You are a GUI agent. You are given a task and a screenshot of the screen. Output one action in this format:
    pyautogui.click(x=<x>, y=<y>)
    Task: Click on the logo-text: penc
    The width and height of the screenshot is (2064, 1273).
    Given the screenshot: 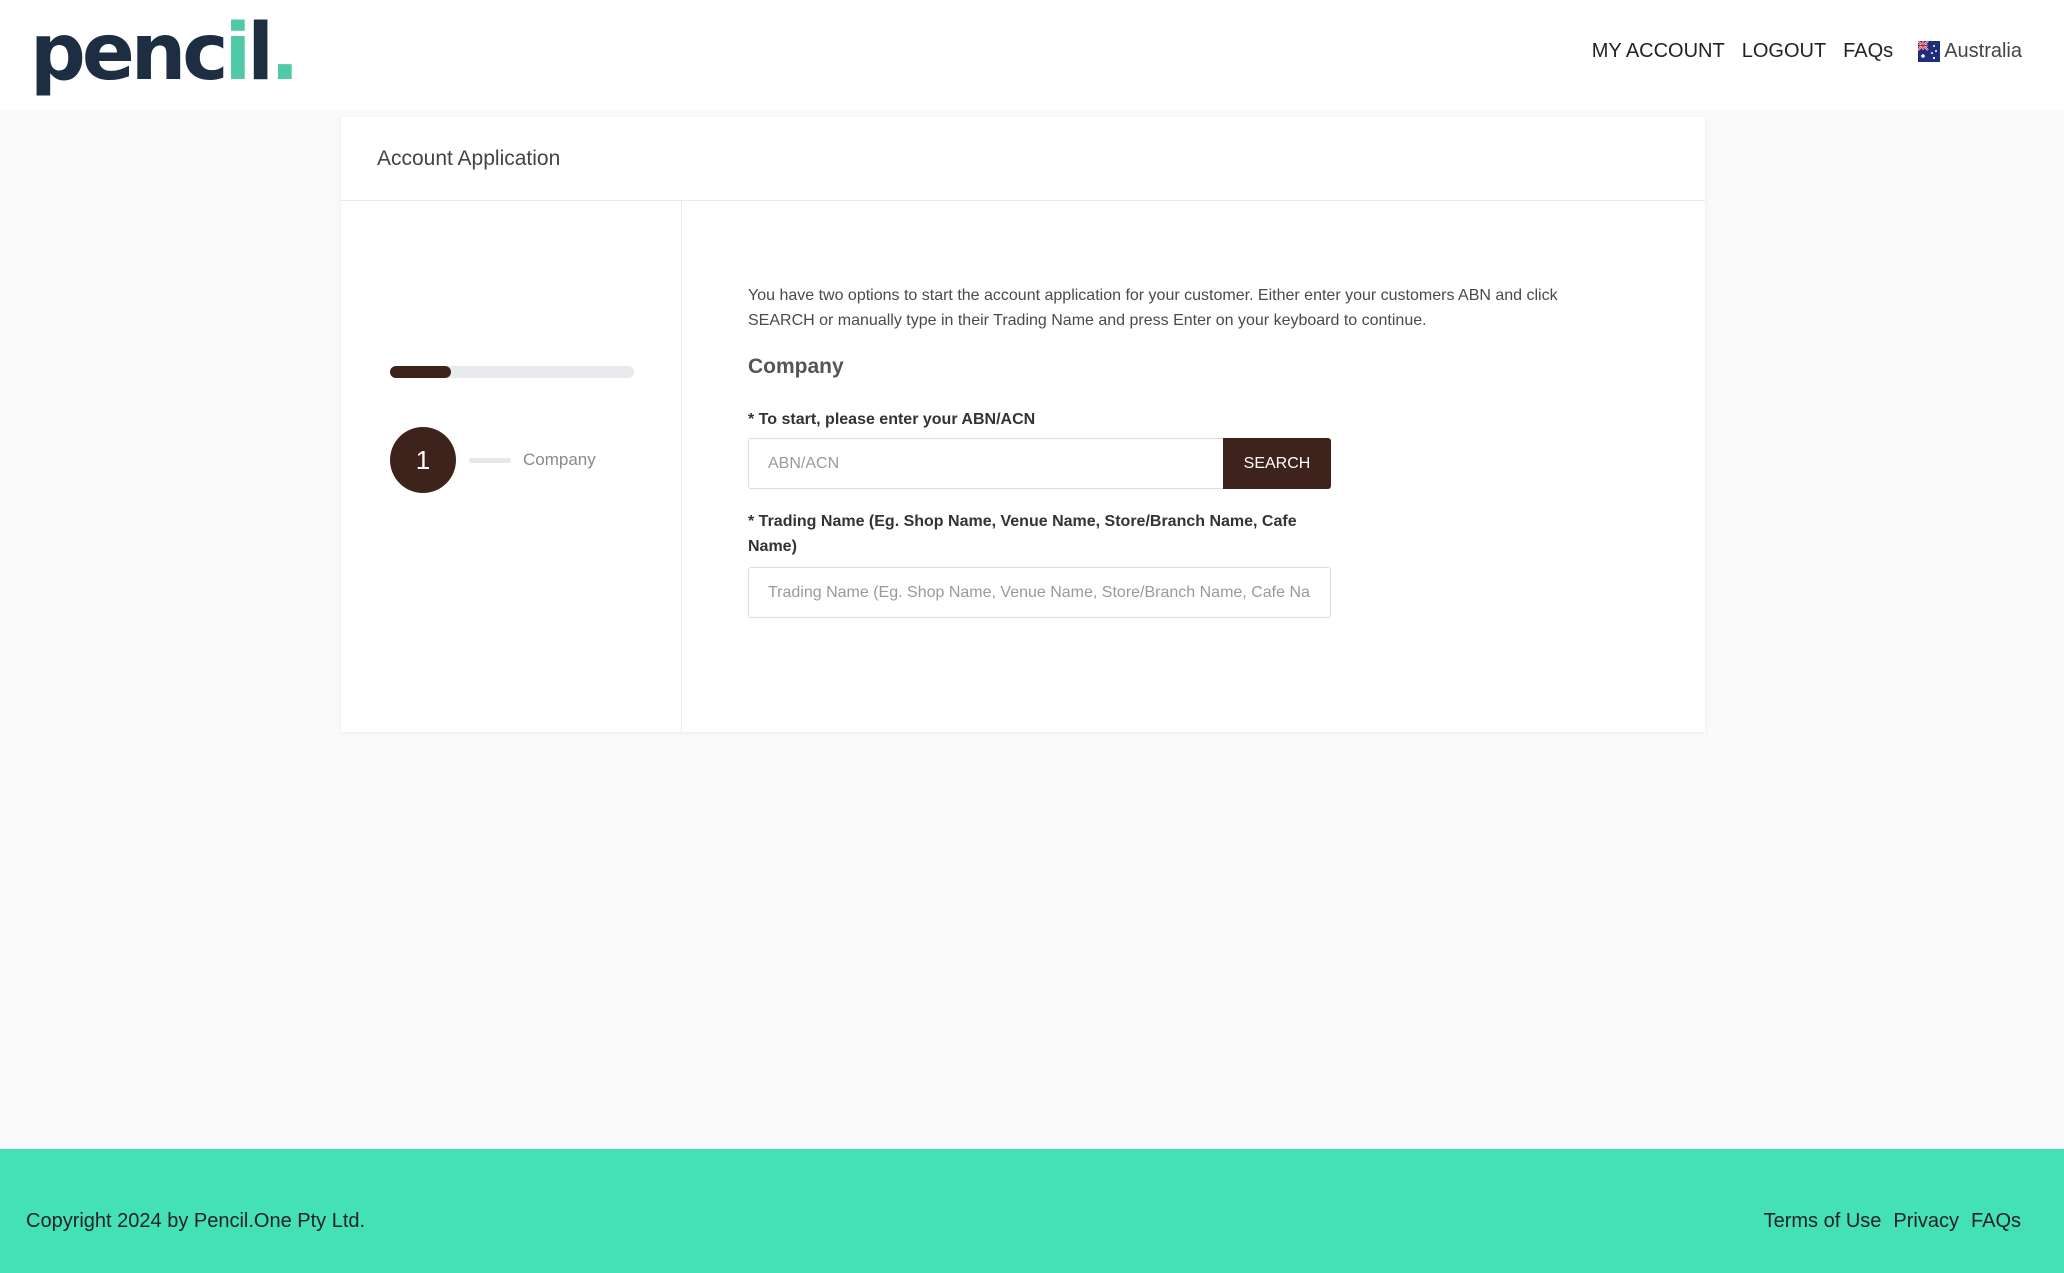 What is the action you would take?
    pyautogui.click(x=129, y=53)
    